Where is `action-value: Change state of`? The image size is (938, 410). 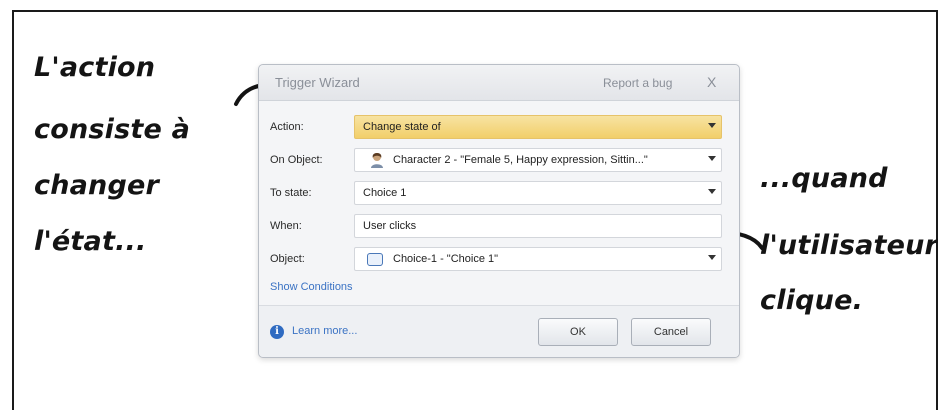 action-value: Change state of is located at coordinates (402, 127).